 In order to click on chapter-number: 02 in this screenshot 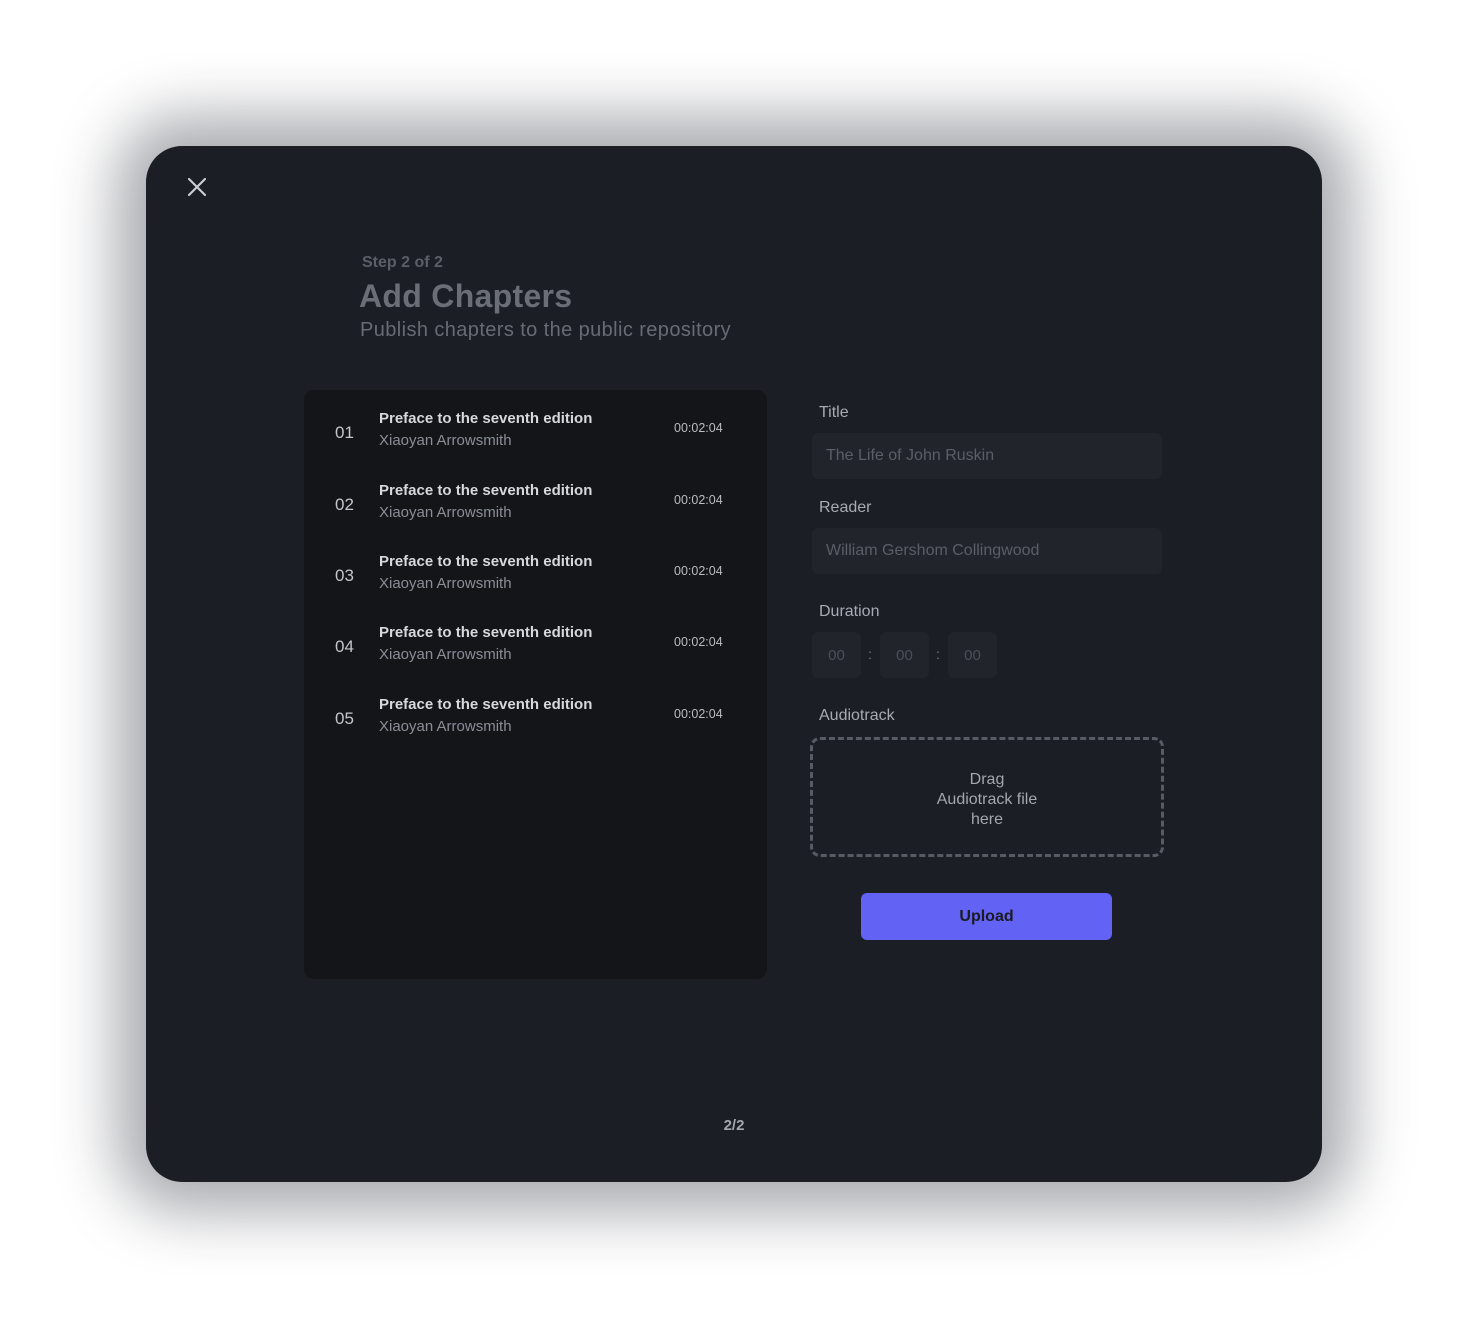, I will do `click(344, 504)`.